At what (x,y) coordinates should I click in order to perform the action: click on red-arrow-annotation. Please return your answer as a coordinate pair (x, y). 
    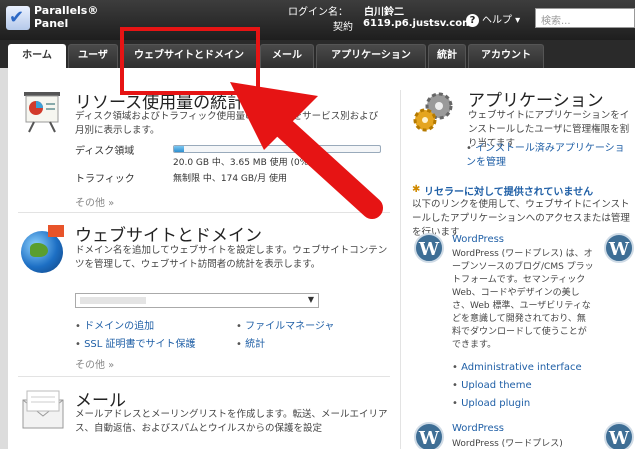
    Looking at the image, I should click on (306, 150).